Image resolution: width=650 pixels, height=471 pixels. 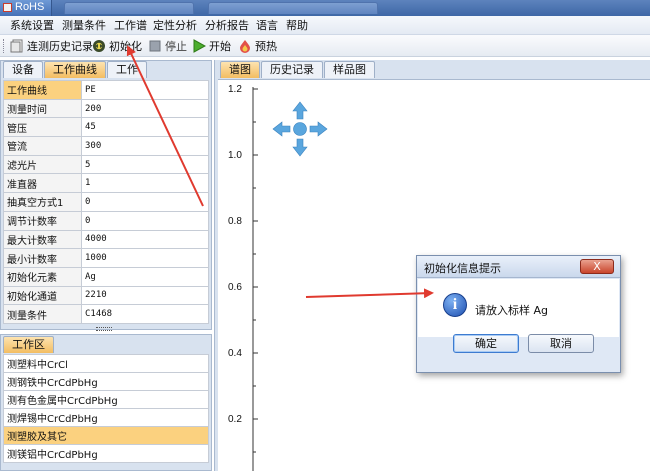 I want to click on property-value: 1000, so click(x=145, y=258).